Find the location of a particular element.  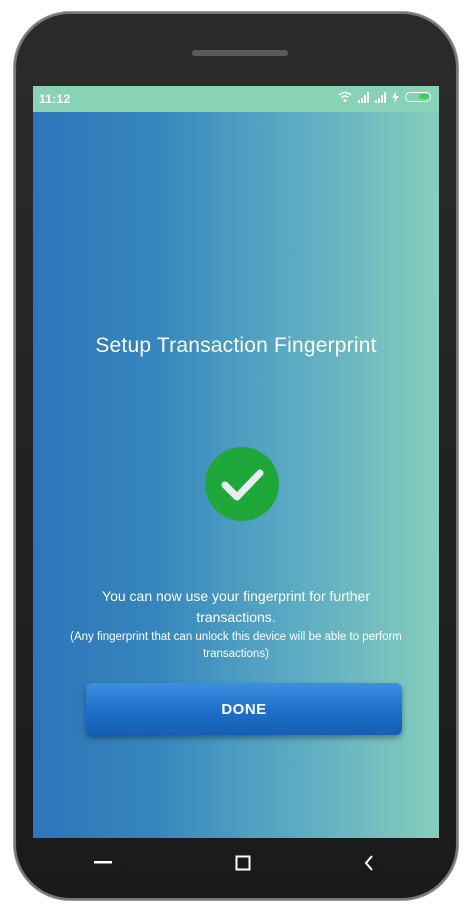

earpiece-speaker is located at coordinates (240, 53).